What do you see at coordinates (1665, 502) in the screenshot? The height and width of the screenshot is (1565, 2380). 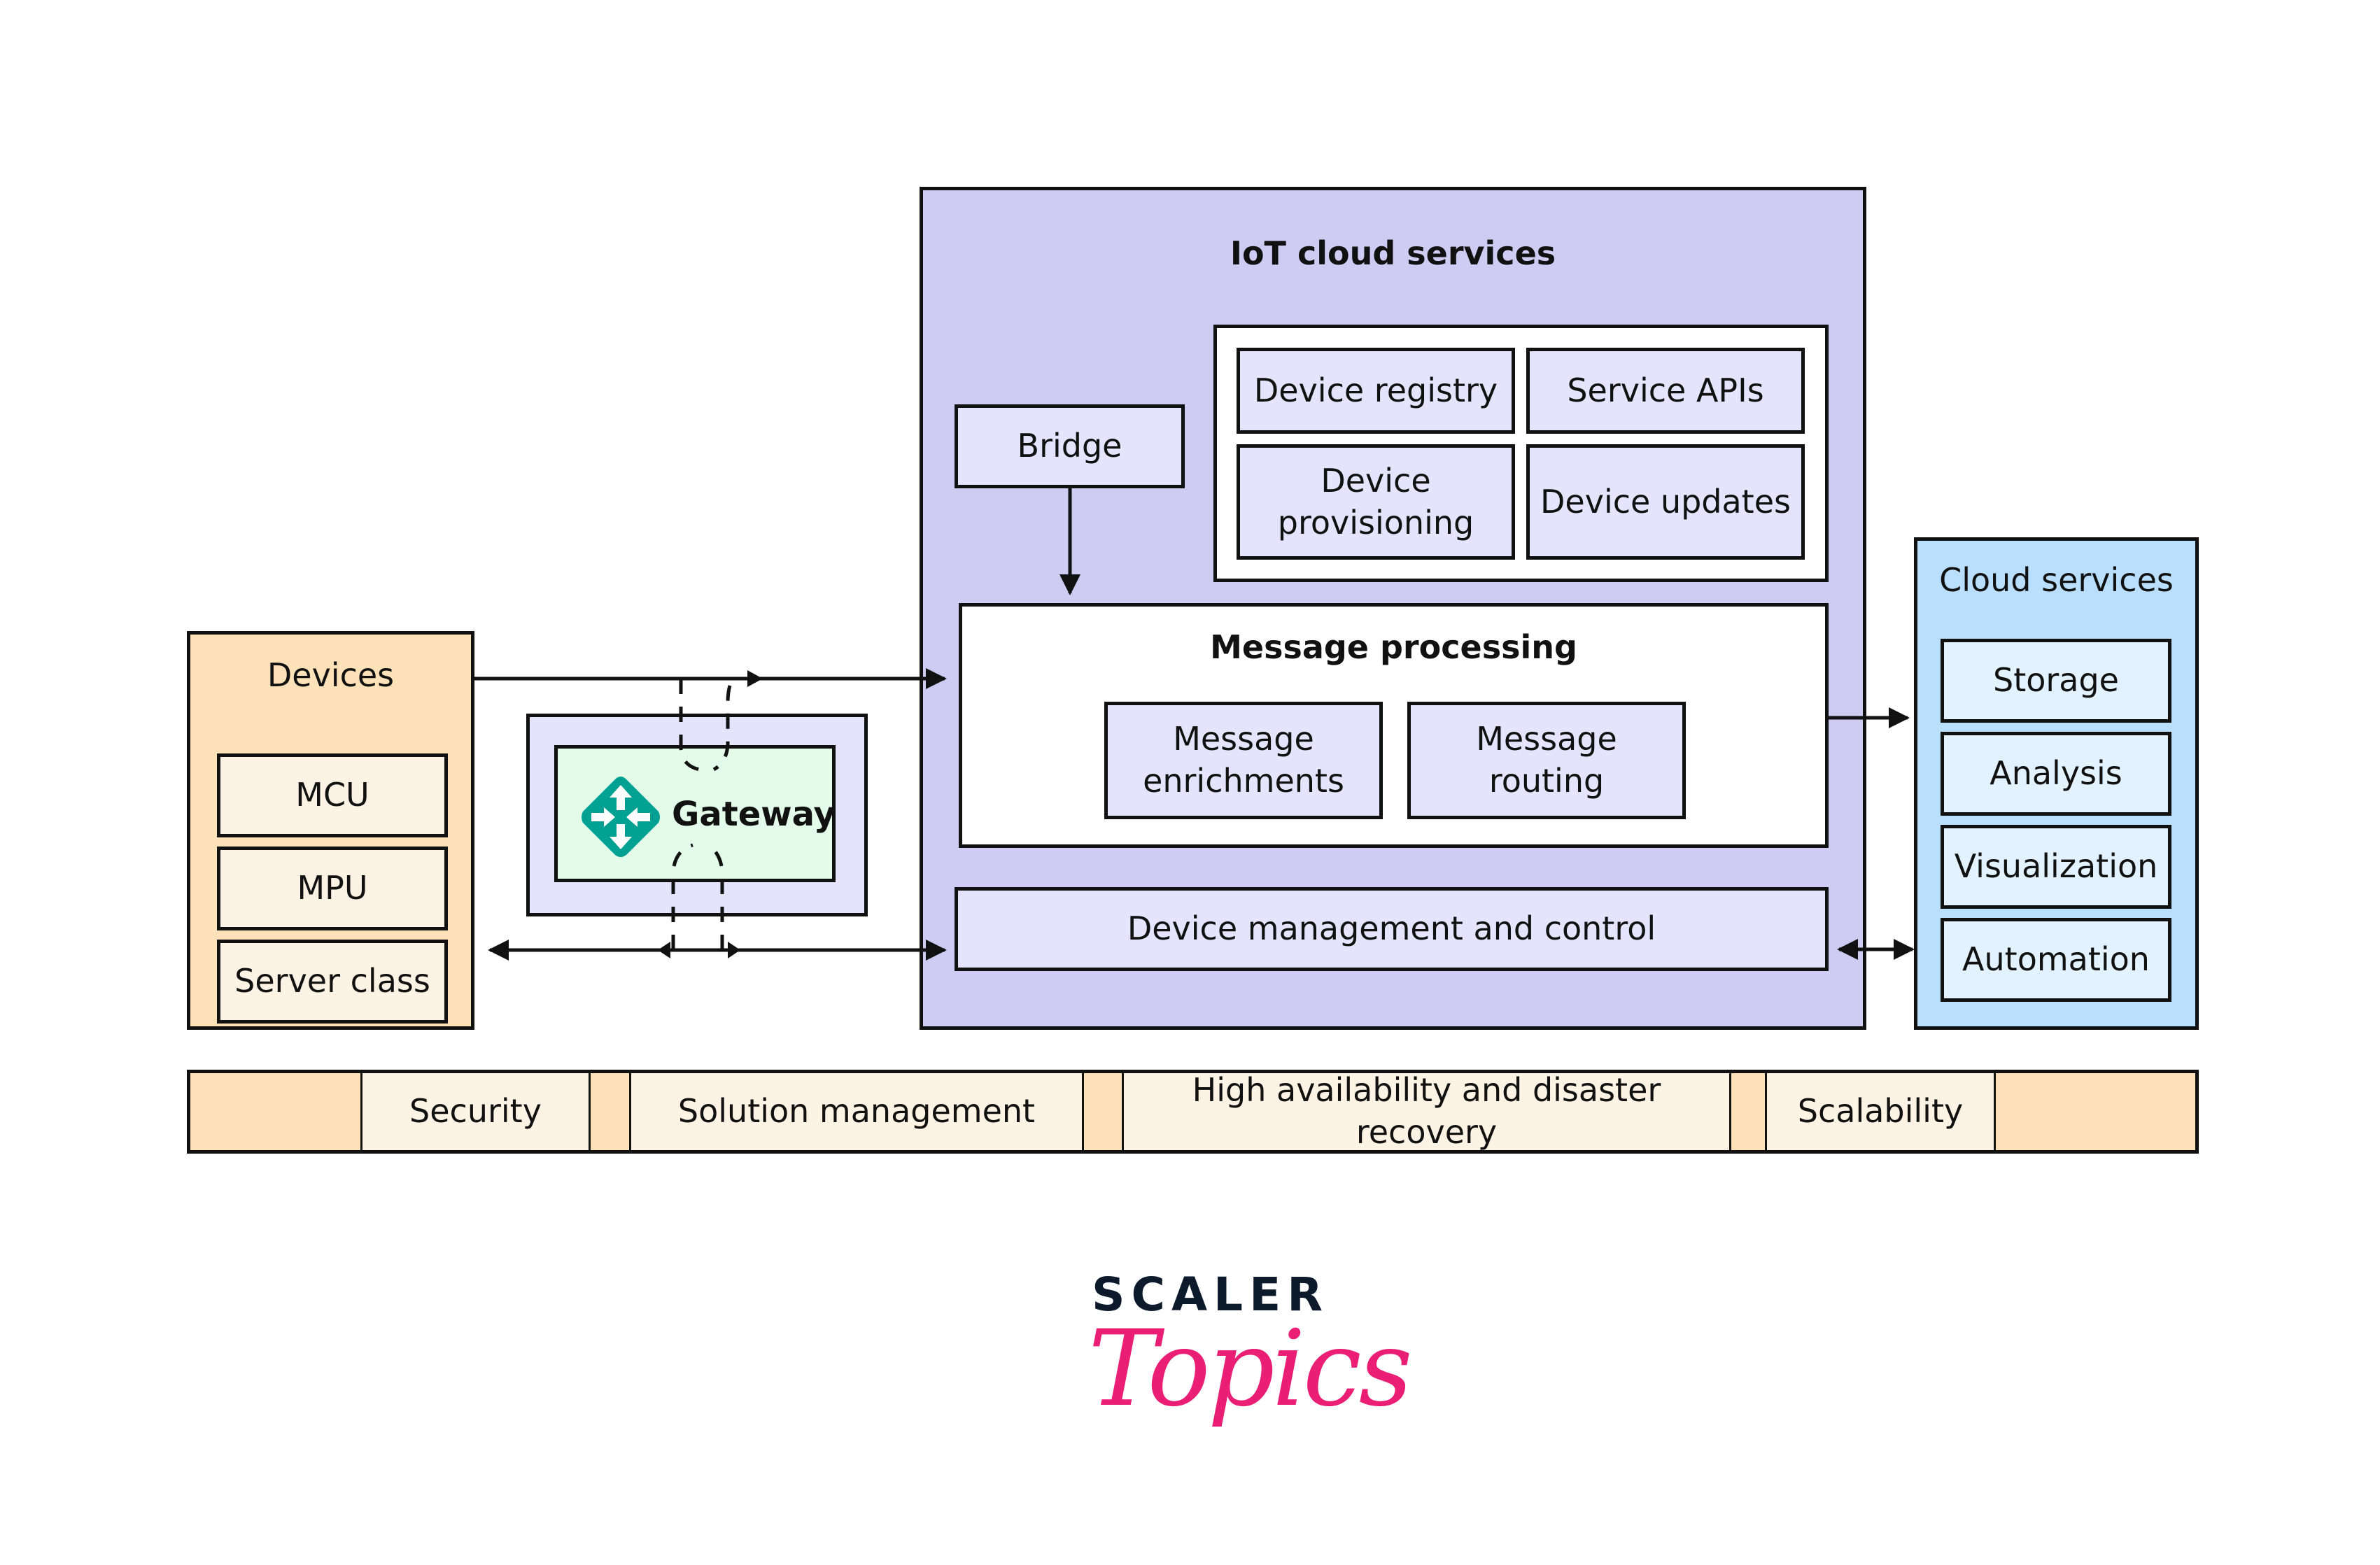 I see `device-updates-node: Device updates` at bounding box center [1665, 502].